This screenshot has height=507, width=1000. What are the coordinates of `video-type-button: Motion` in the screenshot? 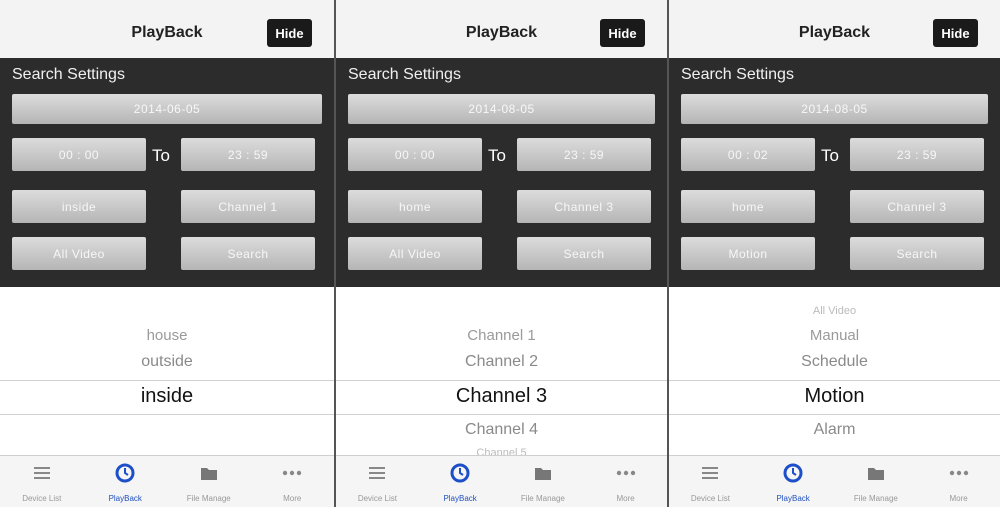 It's located at (748, 253).